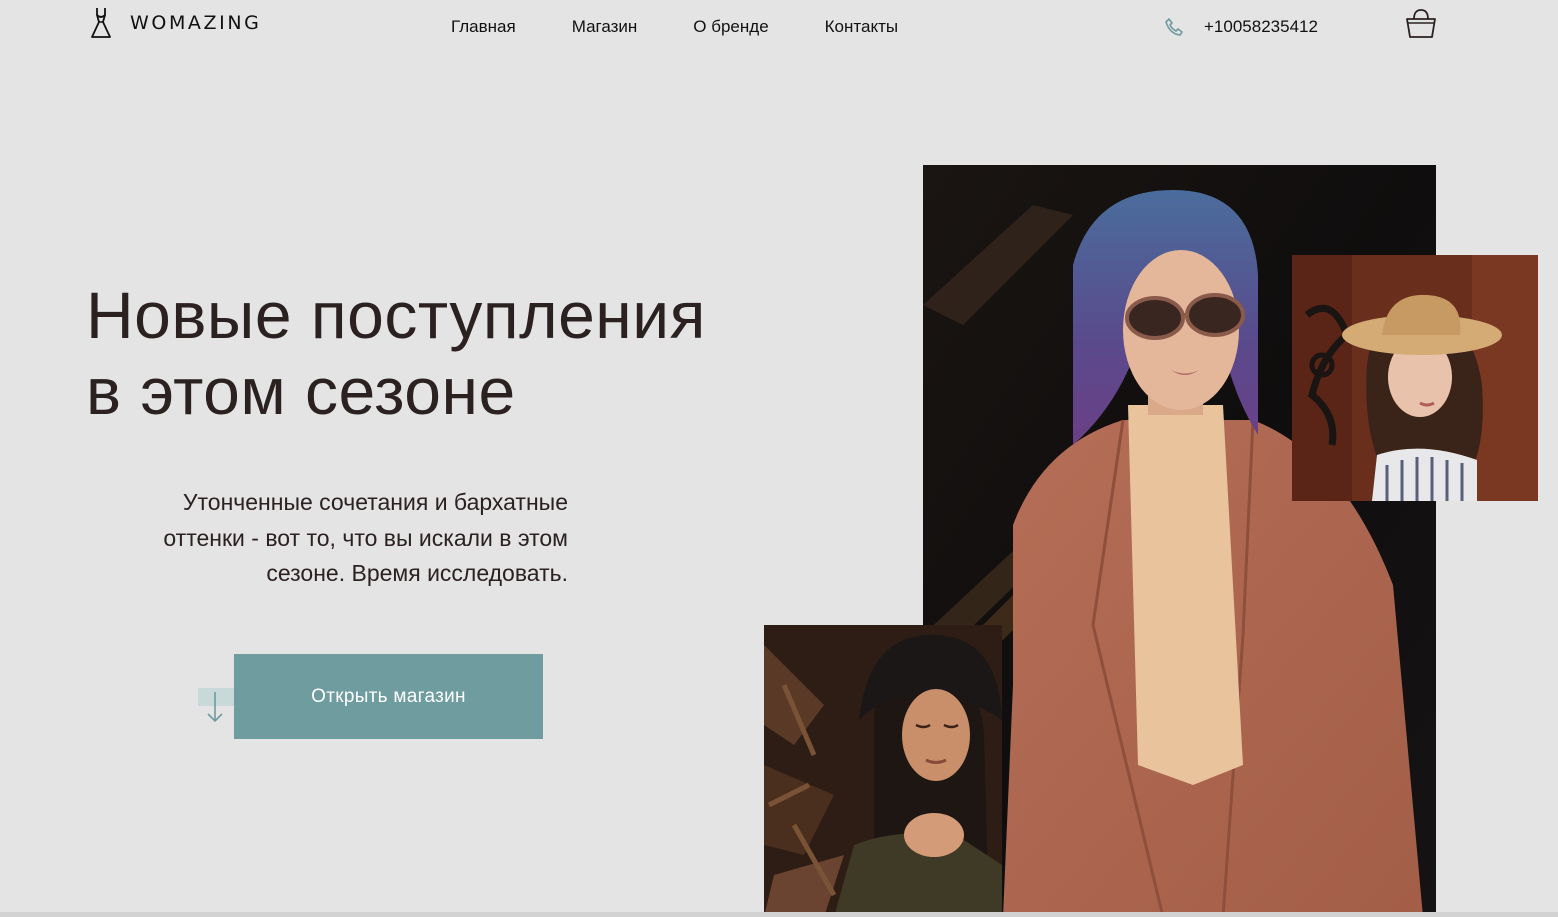 Image resolution: width=1558 pixels, height=917 pixels. I want to click on hero-photo-hat, so click(1415, 378).